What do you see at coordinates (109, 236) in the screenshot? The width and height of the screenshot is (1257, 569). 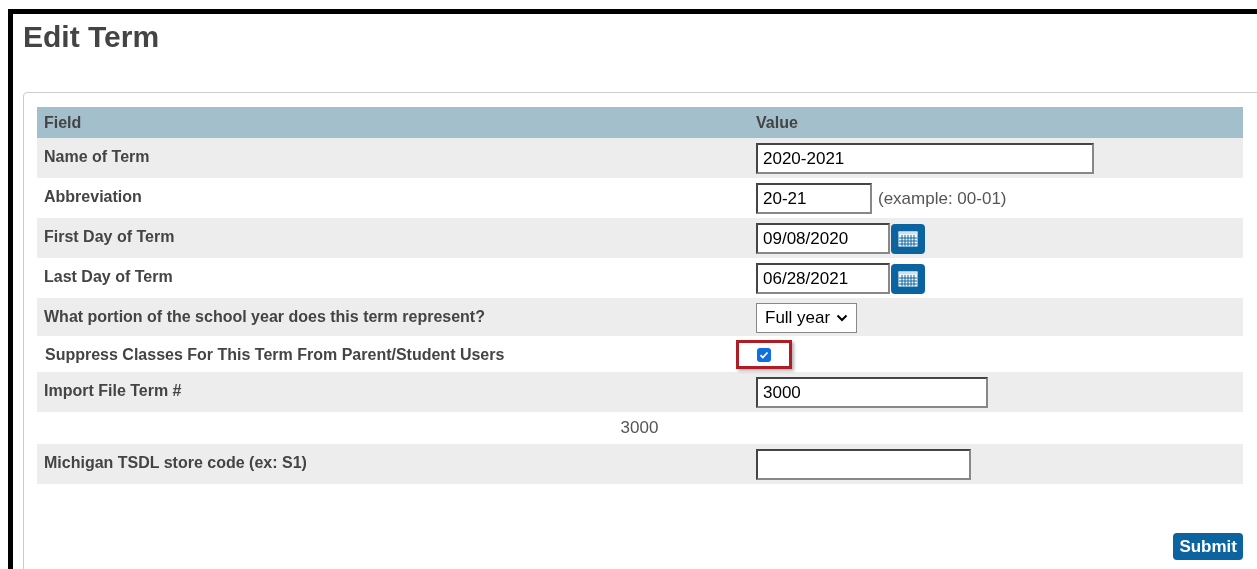 I see `field-label: First Day of Term` at bounding box center [109, 236].